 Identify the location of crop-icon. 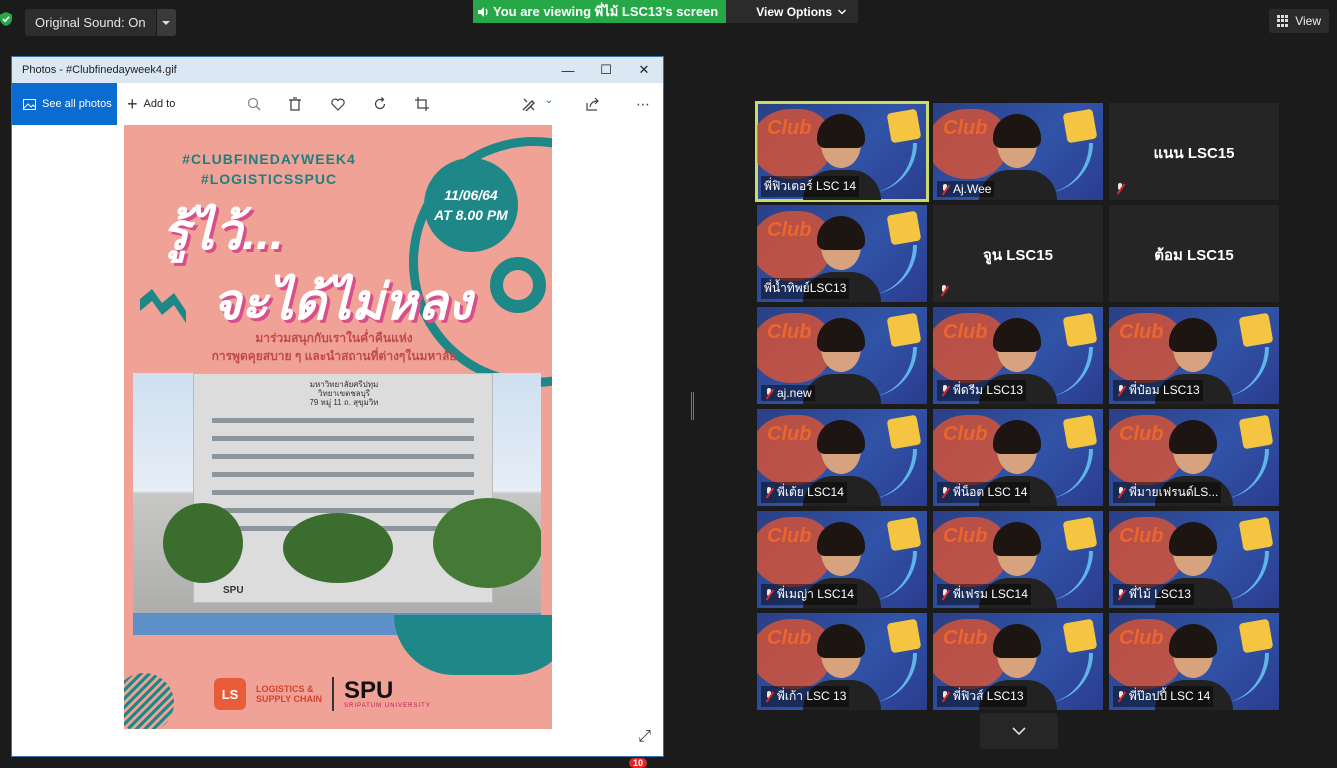
(422, 104).